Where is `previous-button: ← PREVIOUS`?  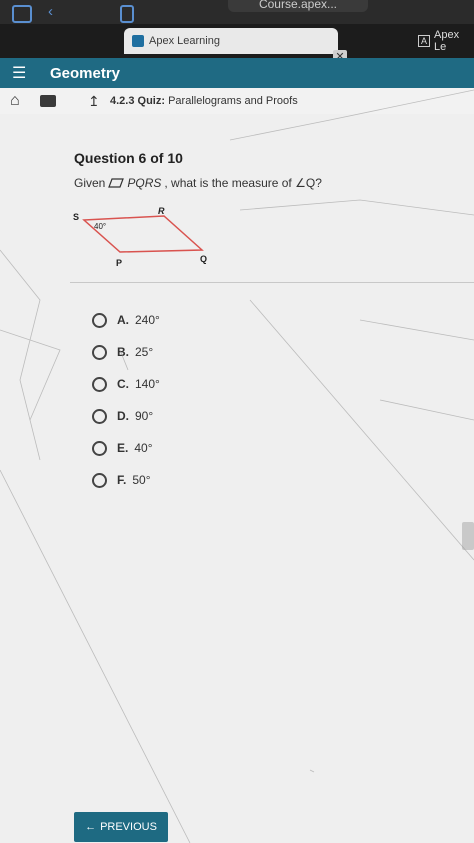
previous-button: ← PREVIOUS is located at coordinates (121, 827).